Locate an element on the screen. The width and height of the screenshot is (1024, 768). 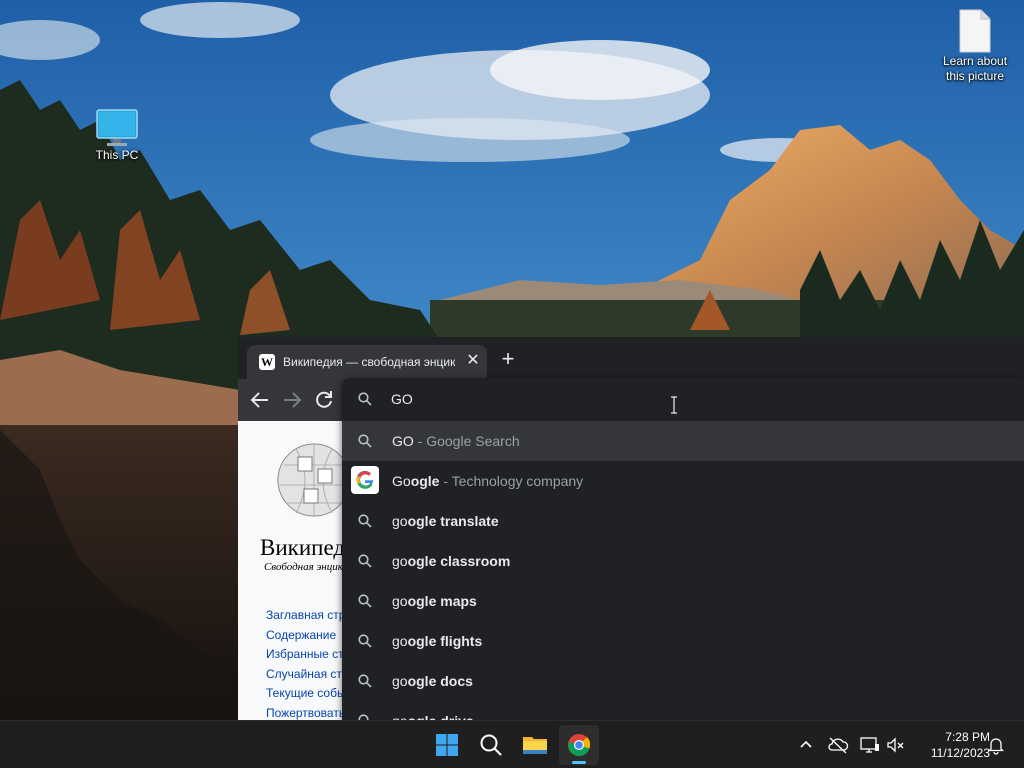
reload-icon is located at coordinates (324, 399).